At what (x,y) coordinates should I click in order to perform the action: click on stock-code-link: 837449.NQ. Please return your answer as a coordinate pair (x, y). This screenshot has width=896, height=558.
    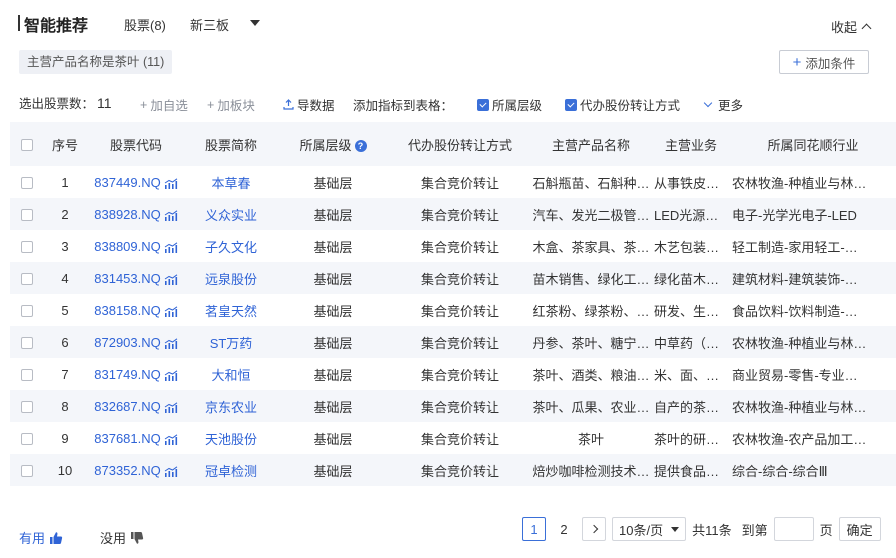
    Looking at the image, I should click on (127, 182).